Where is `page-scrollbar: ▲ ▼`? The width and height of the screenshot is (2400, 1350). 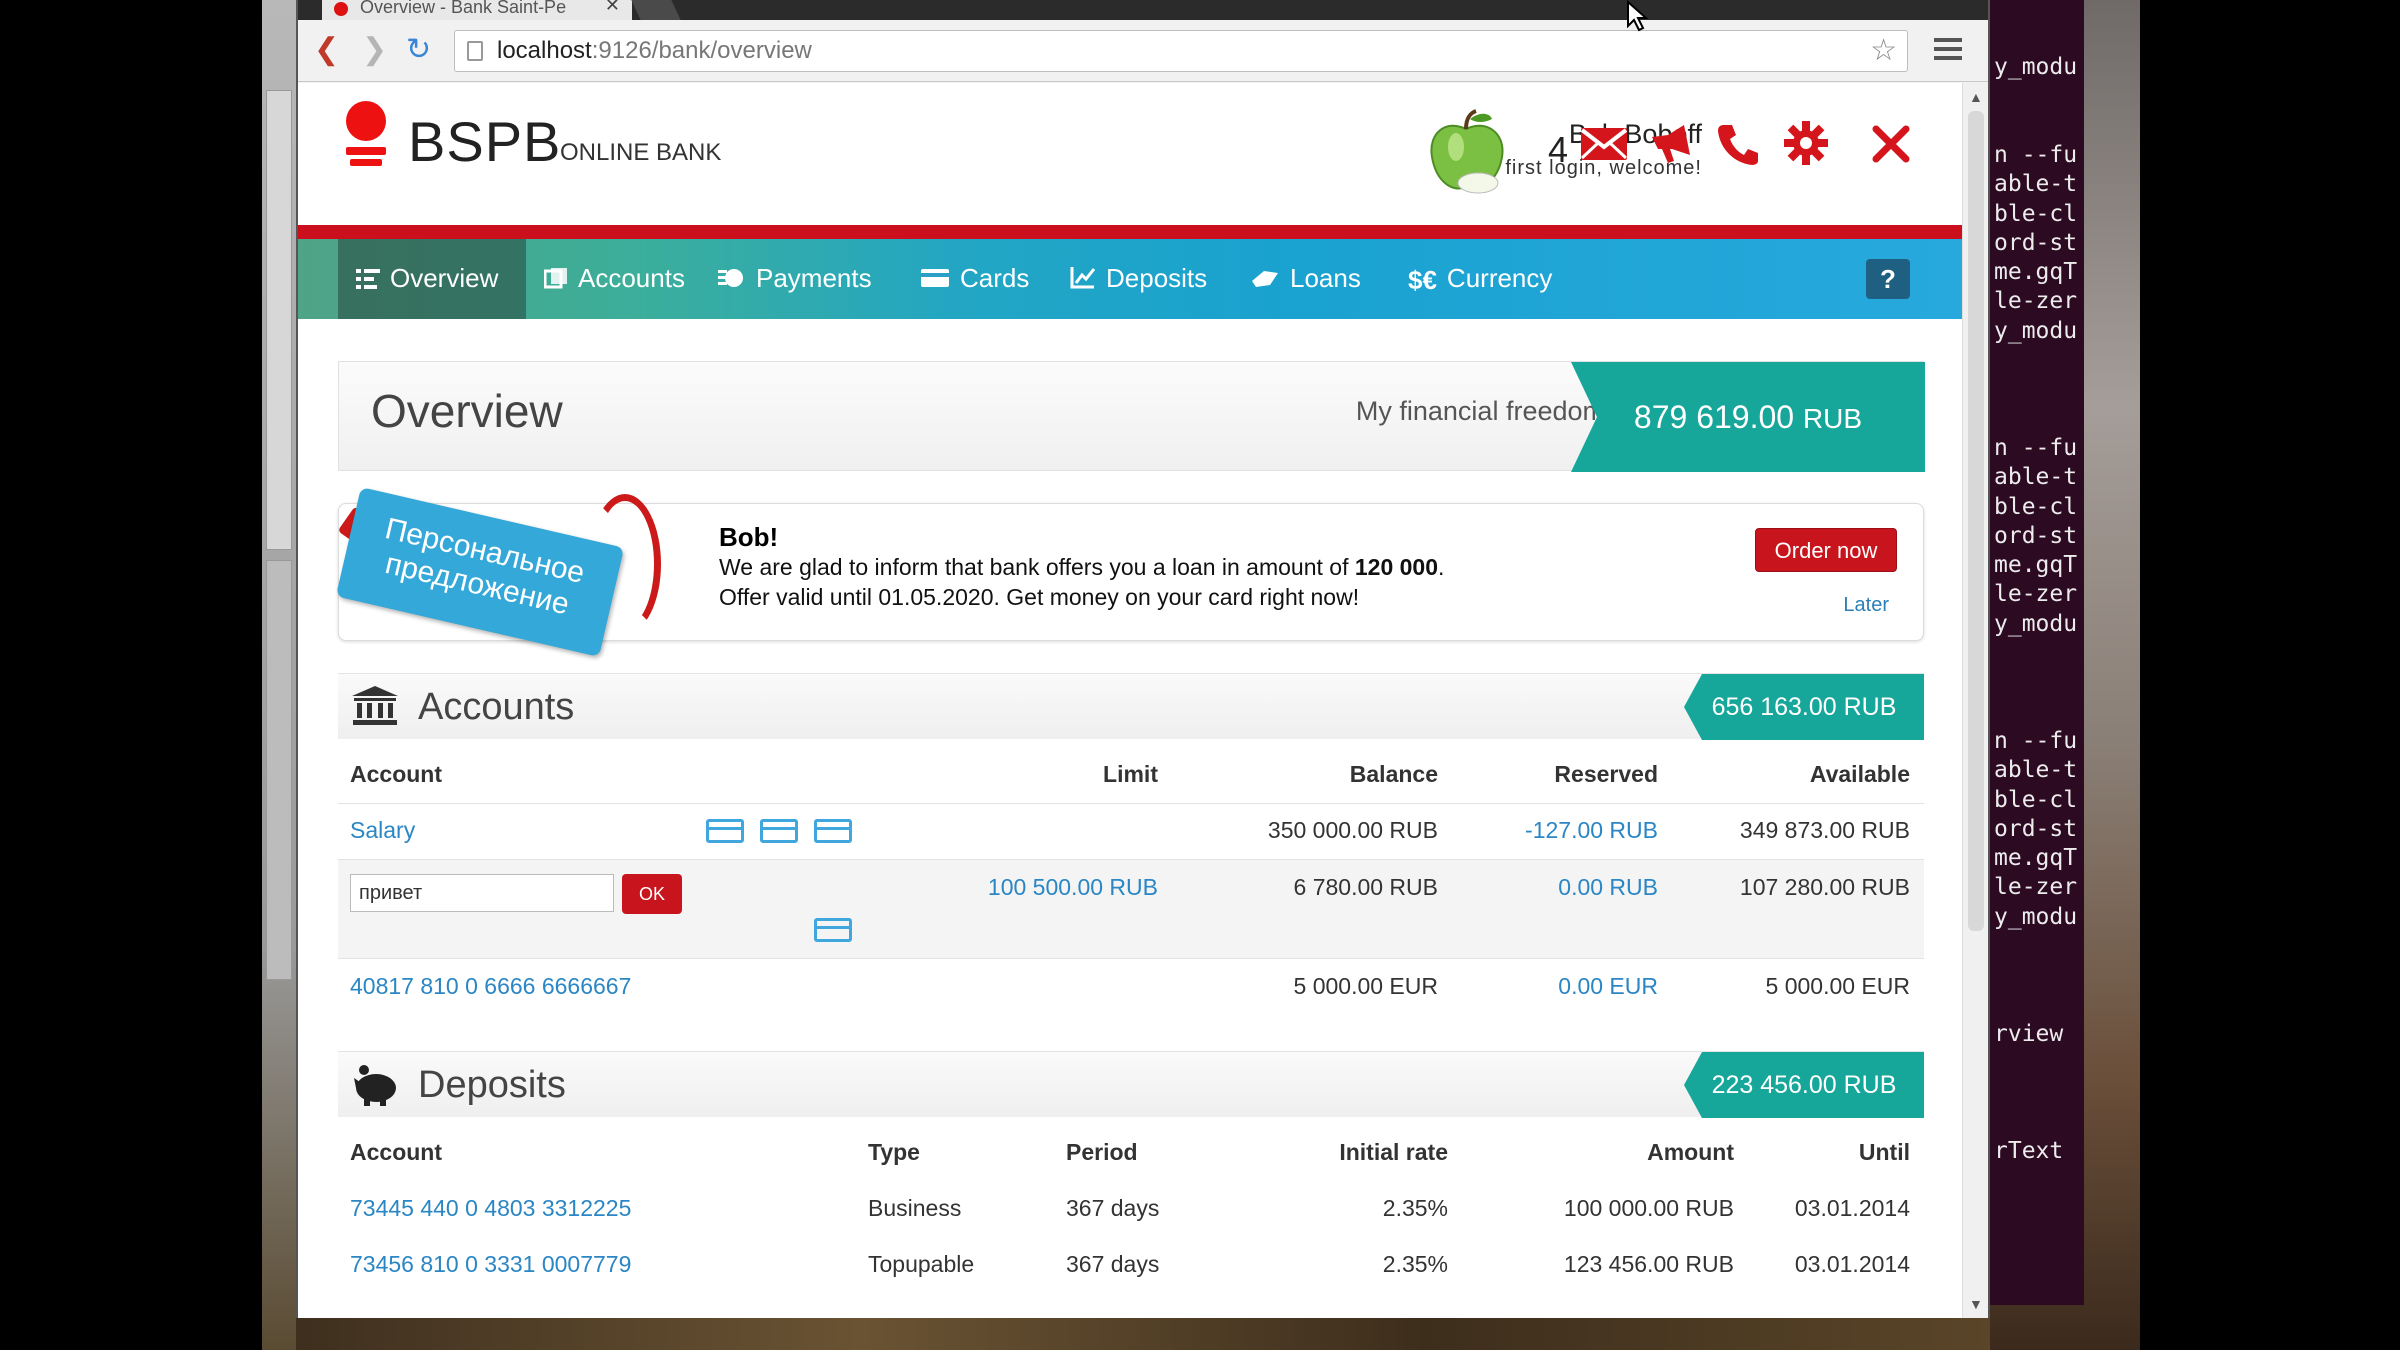
page-scrollbar: ▲ ▼ is located at coordinates (1975, 700).